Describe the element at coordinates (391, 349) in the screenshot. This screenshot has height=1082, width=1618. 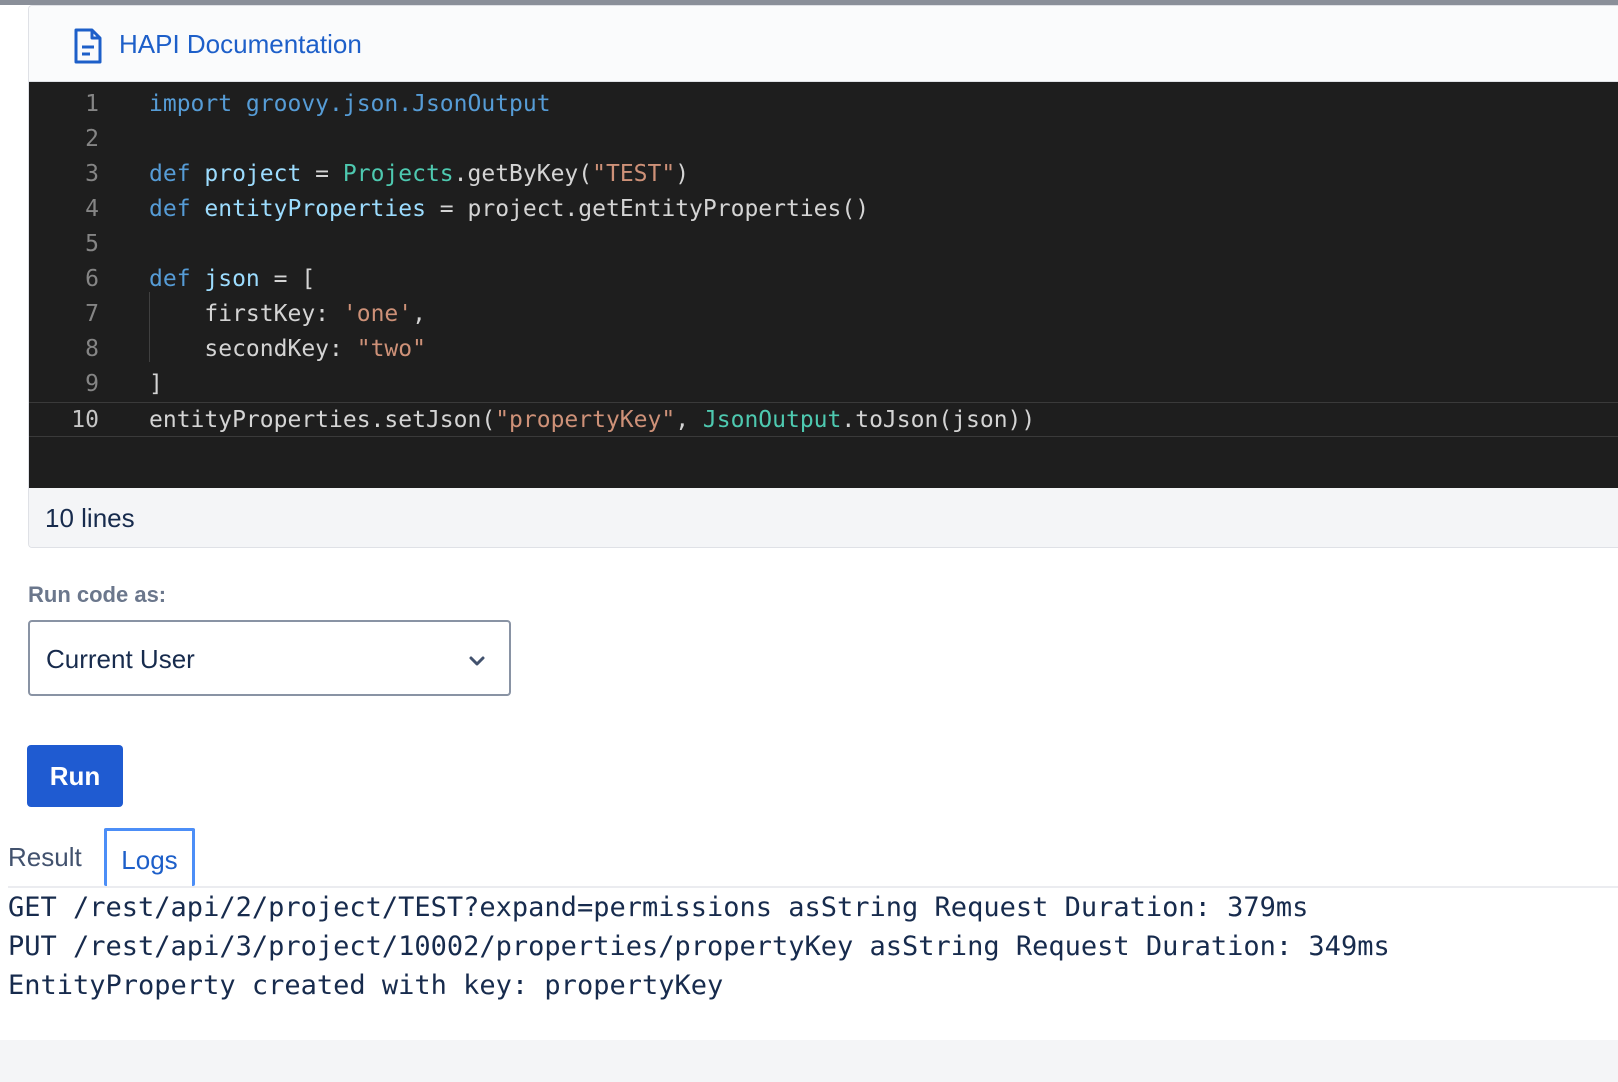
I see `code-token: "two"` at that location.